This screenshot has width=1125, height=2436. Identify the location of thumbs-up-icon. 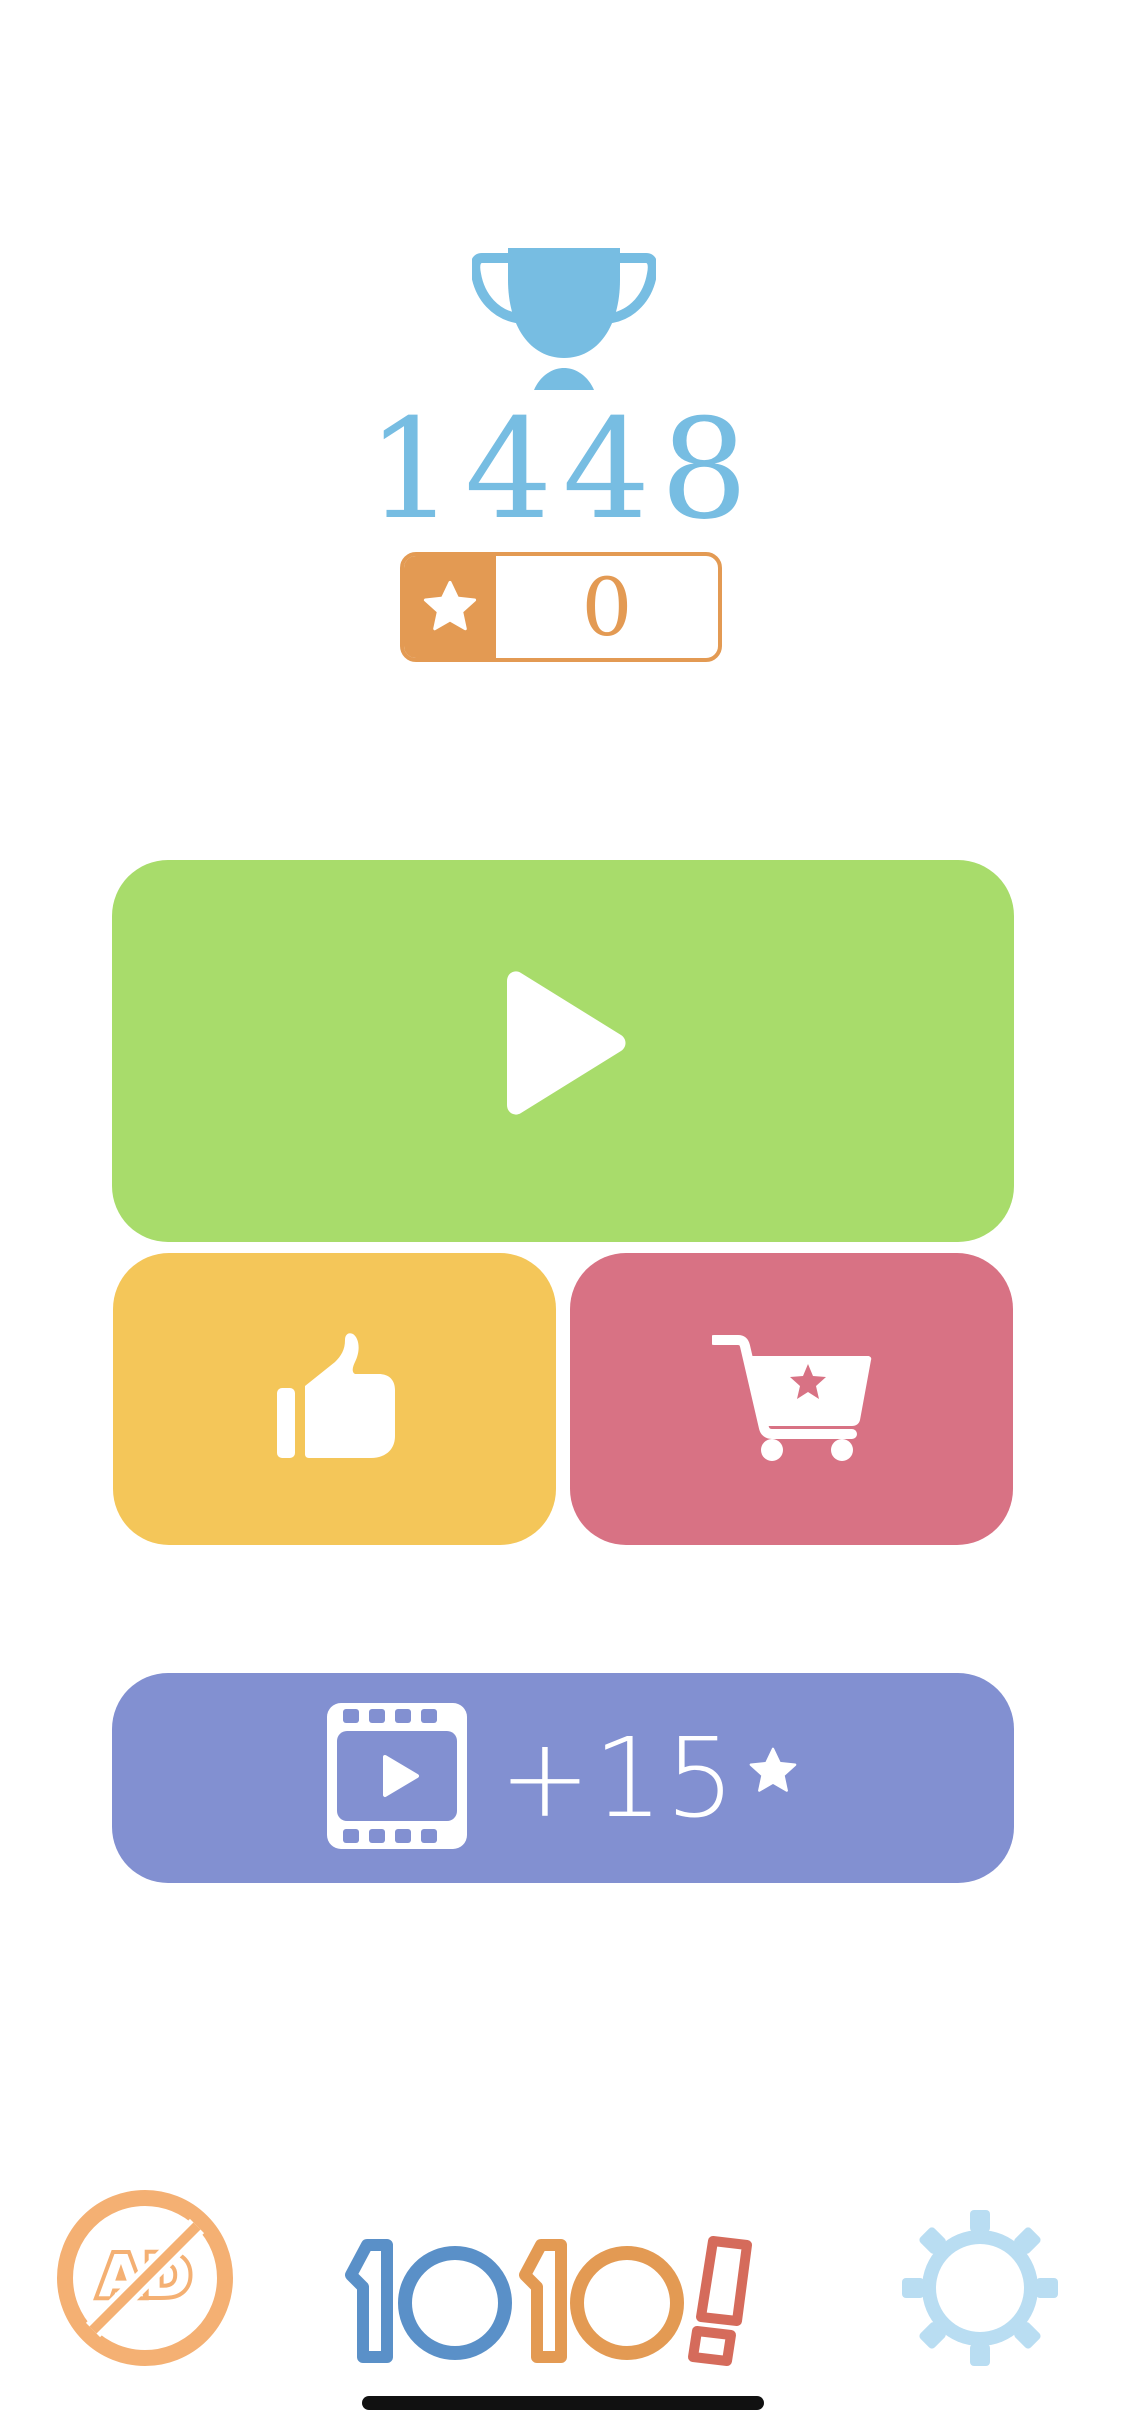
(335, 1399).